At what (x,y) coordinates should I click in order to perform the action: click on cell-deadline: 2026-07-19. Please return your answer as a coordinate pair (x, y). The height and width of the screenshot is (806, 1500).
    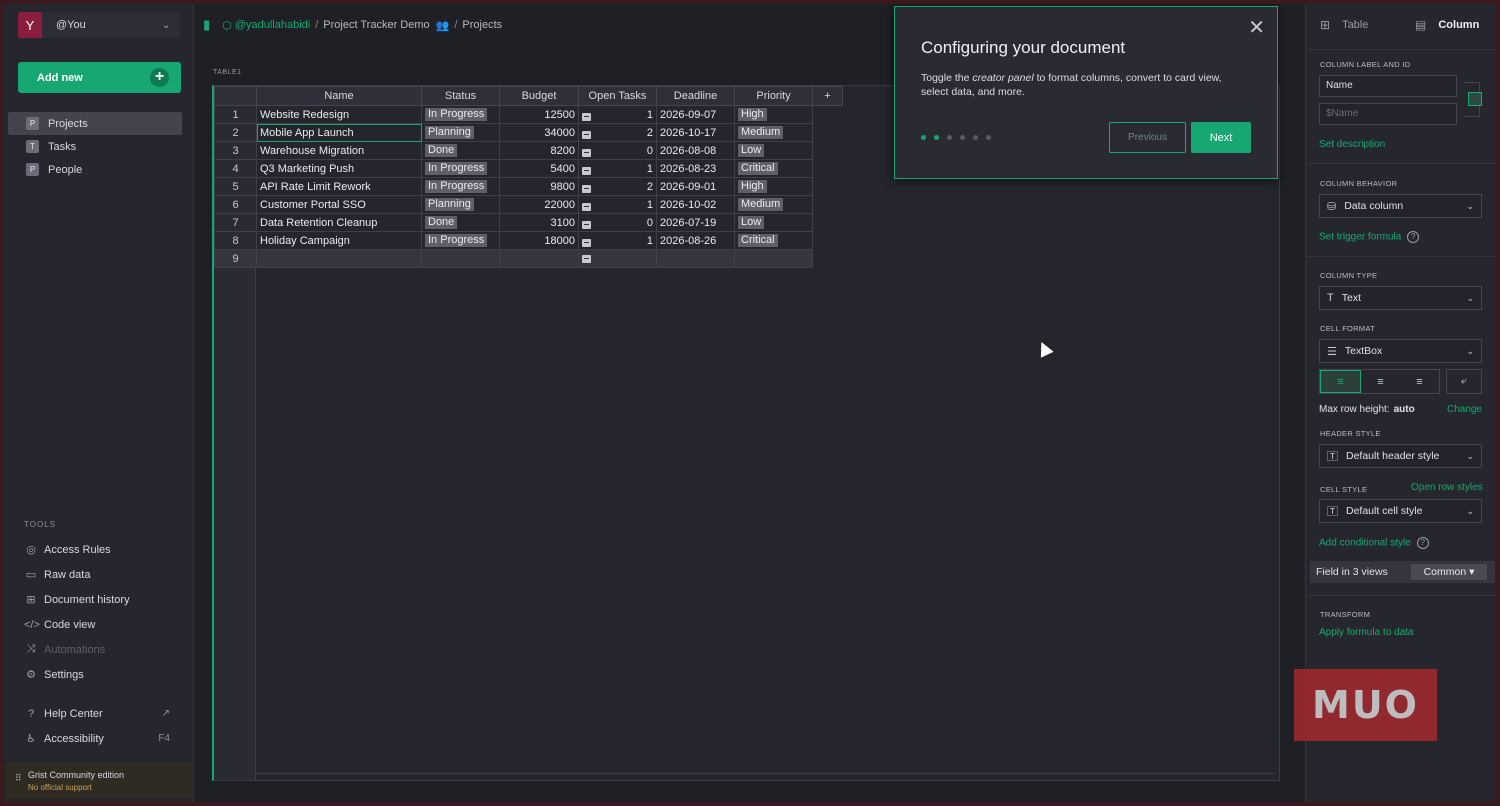
    Looking at the image, I should click on (695, 222).